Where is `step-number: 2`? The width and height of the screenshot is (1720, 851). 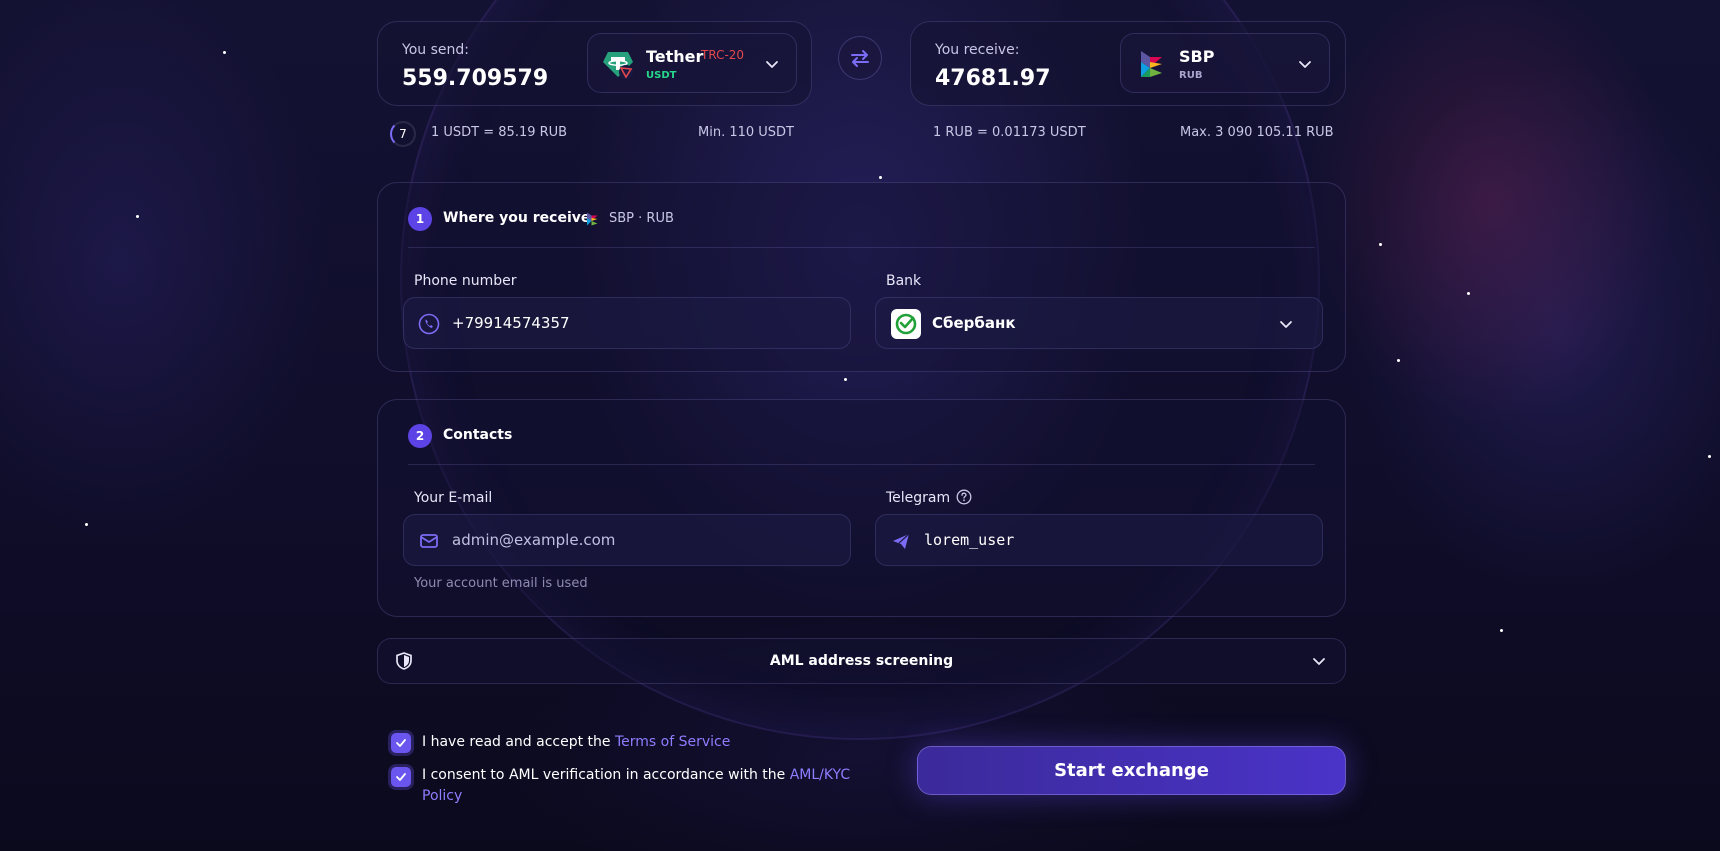
step-number: 2 is located at coordinates (420, 436).